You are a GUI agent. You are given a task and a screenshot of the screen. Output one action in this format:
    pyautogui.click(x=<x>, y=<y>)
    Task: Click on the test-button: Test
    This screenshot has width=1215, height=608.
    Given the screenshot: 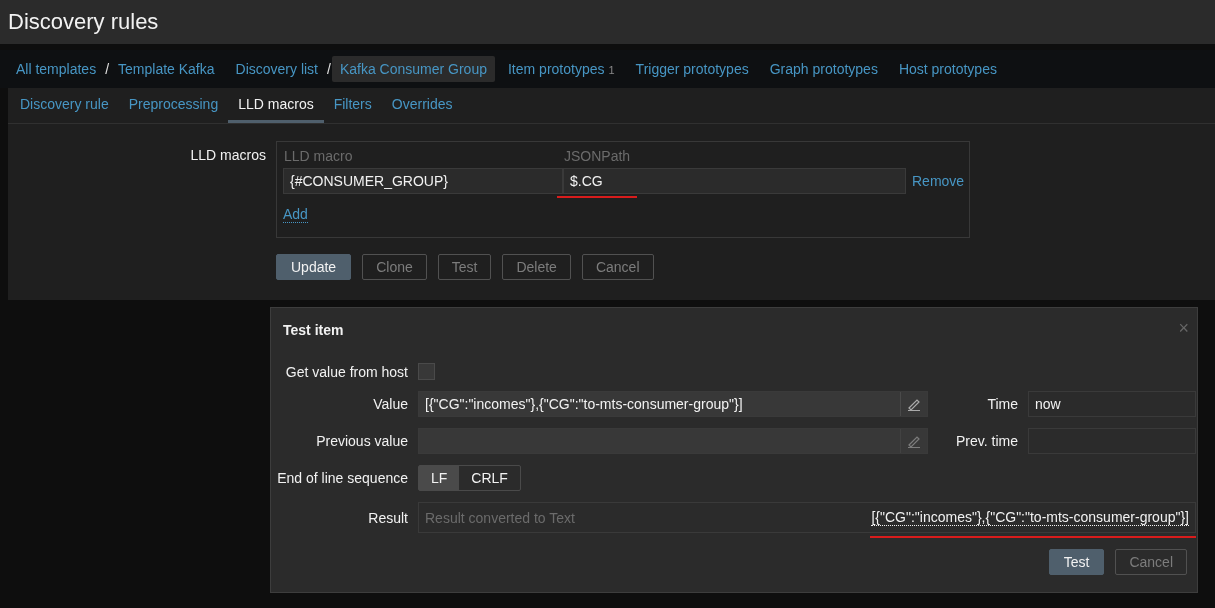 What is the action you would take?
    pyautogui.click(x=1076, y=562)
    